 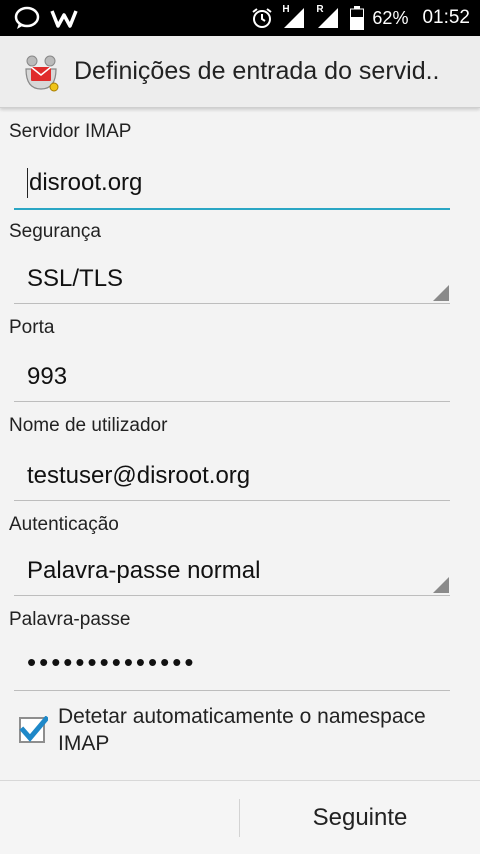 I want to click on alarm-icon, so click(x=262, y=18).